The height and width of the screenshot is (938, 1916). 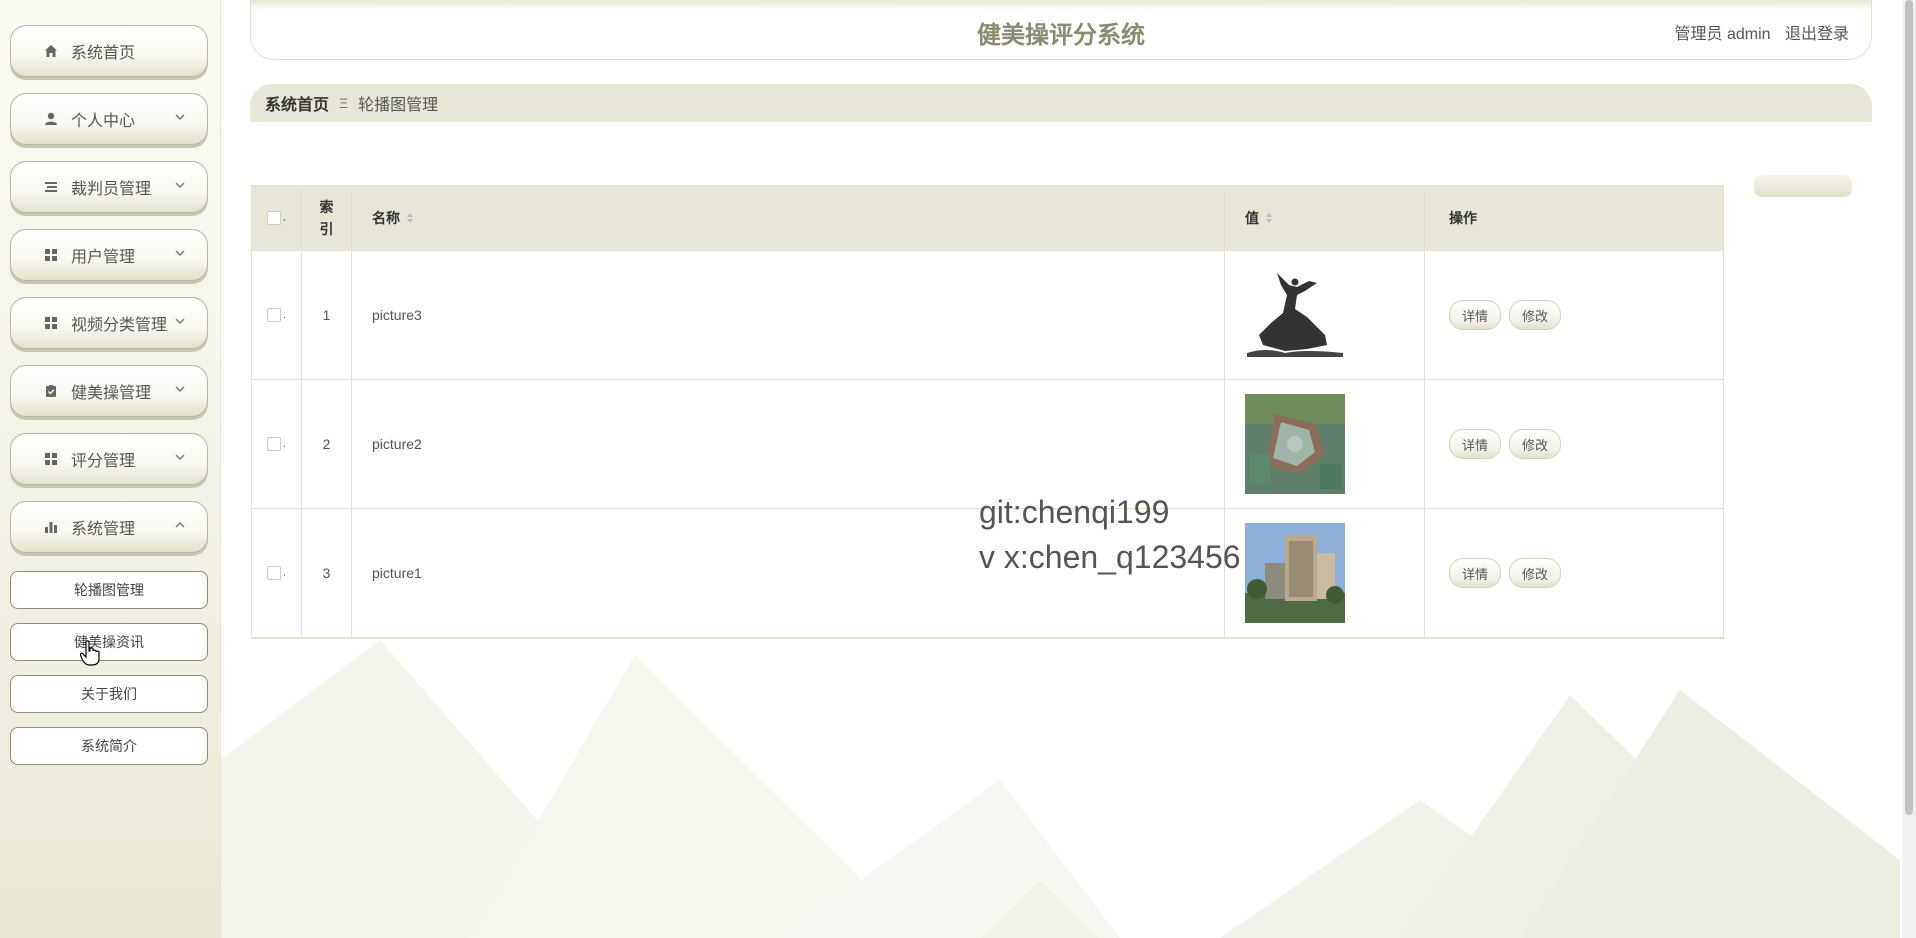 I want to click on user-area: 管理员 admin 退出登录, so click(x=1757, y=32).